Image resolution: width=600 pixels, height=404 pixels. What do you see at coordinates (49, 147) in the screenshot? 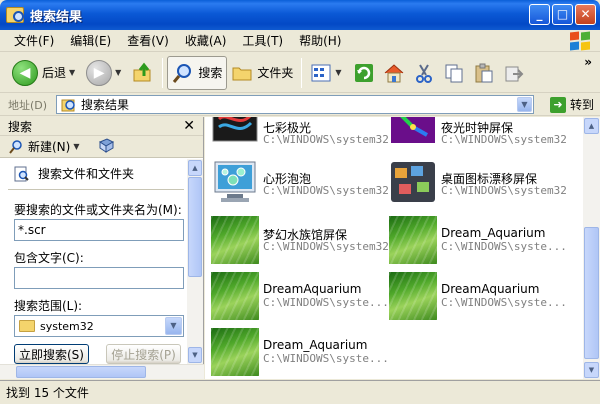
I see `new-search-label: 新建(N)` at bounding box center [49, 147].